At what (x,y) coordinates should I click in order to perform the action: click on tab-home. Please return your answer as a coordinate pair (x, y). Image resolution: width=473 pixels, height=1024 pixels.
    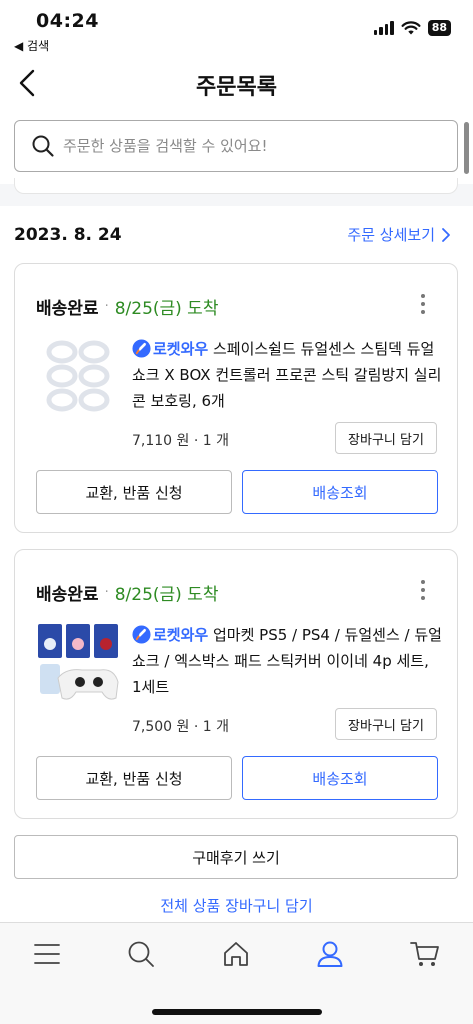
    Looking at the image, I should click on (236, 954).